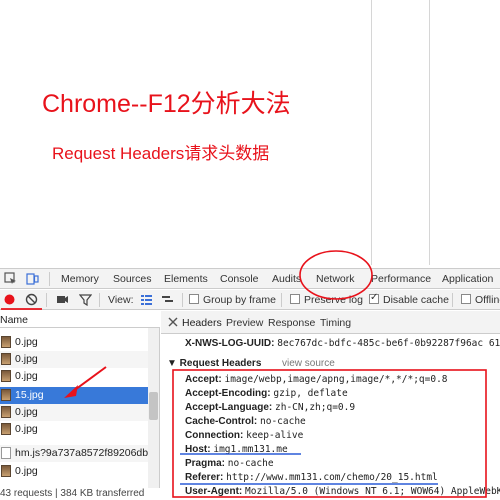 Image resolution: width=500 pixels, height=500 pixels. I want to click on scrollbar-thumb, so click(153, 406).